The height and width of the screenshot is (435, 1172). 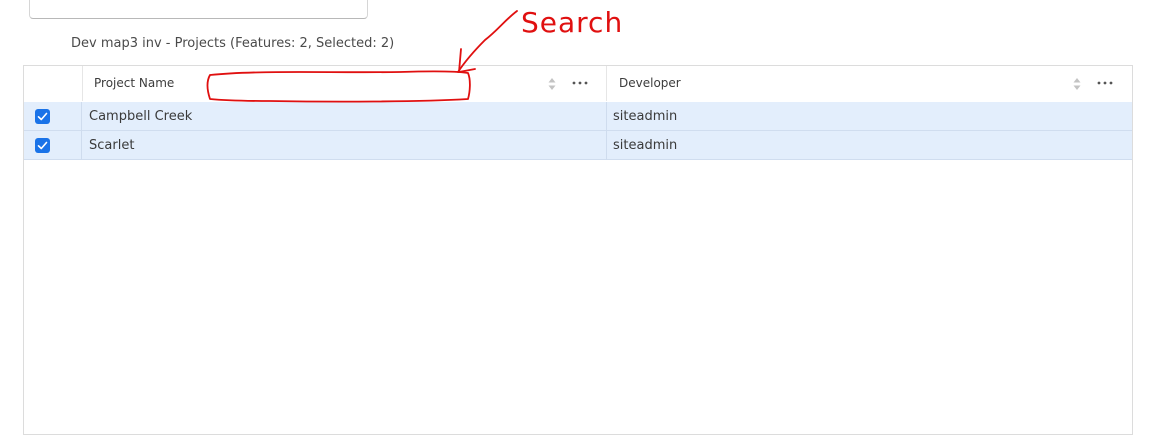 I want to click on column-header-project-name: Project Name, so click(x=344, y=83).